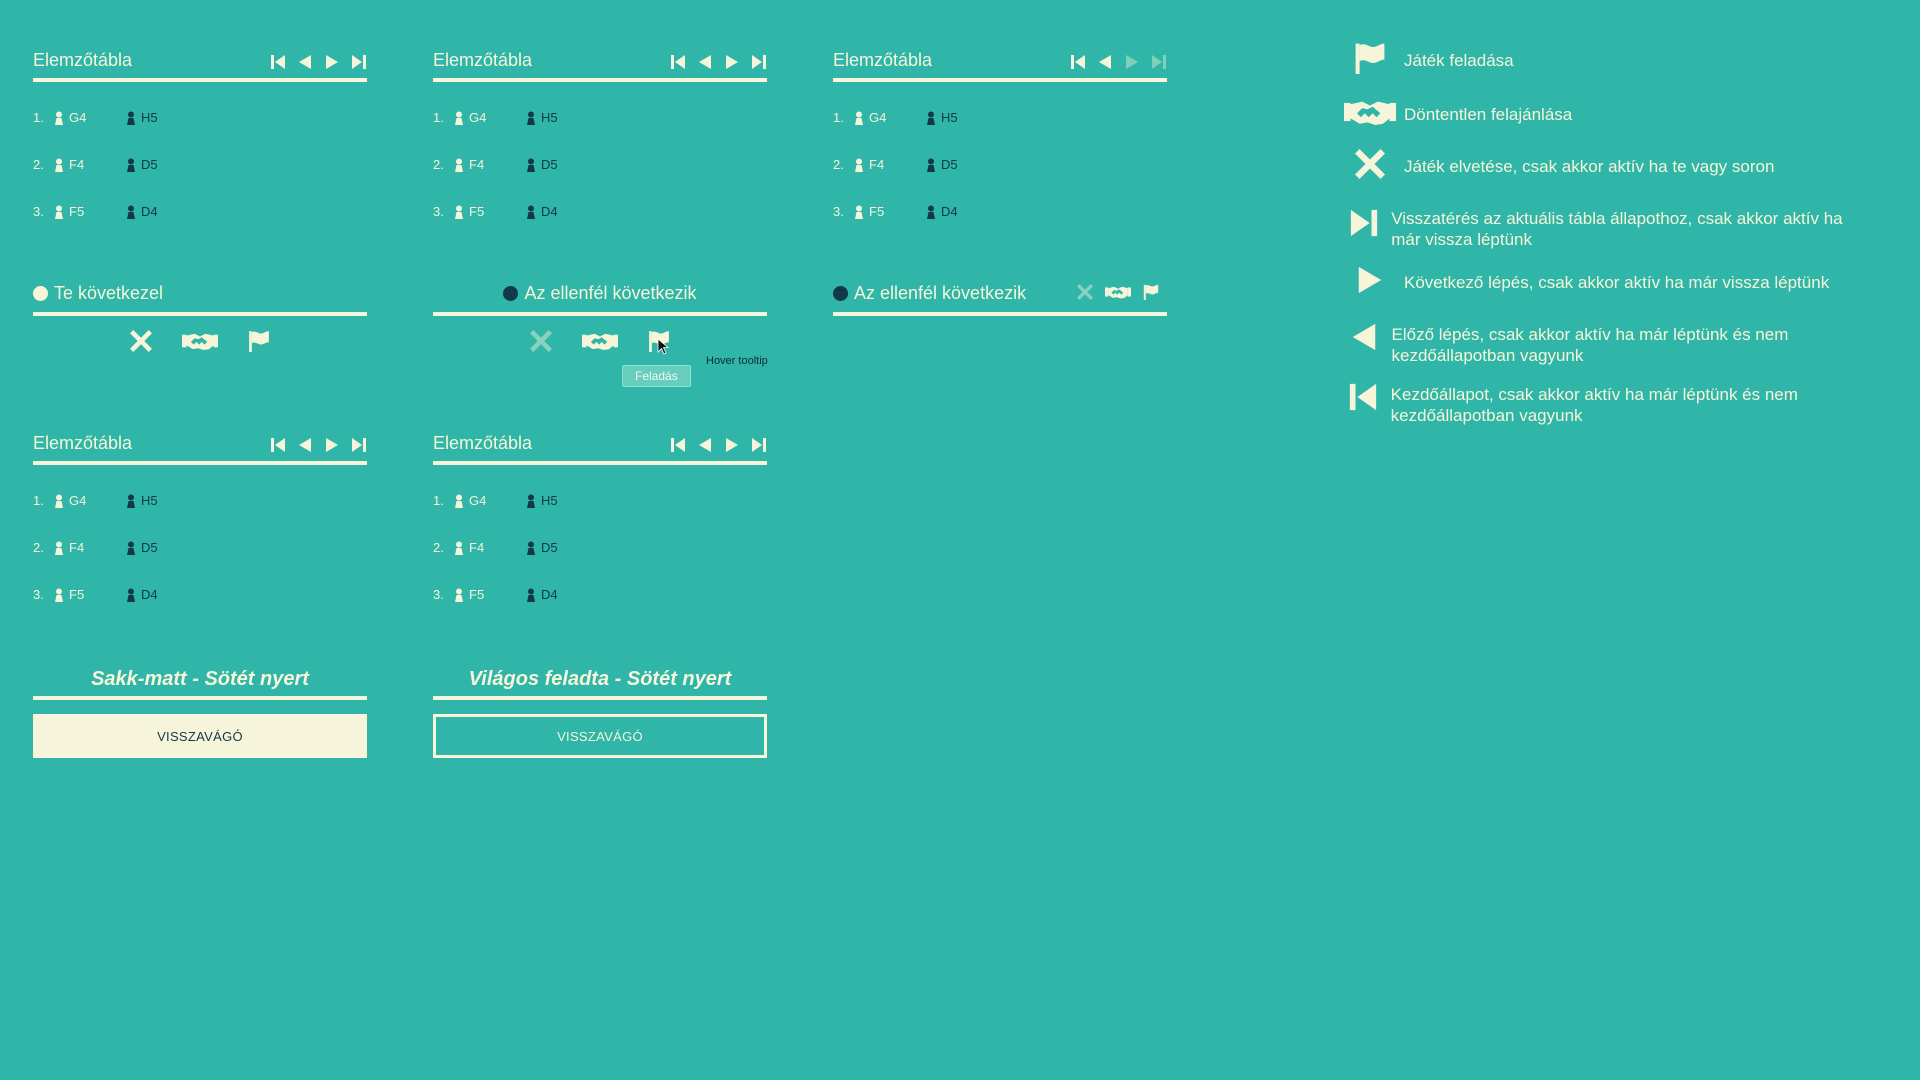 The image size is (1920, 1080). Describe the element at coordinates (200, 679) in the screenshot. I see `result-text: Sakk-matt - Sötét nyert` at that location.